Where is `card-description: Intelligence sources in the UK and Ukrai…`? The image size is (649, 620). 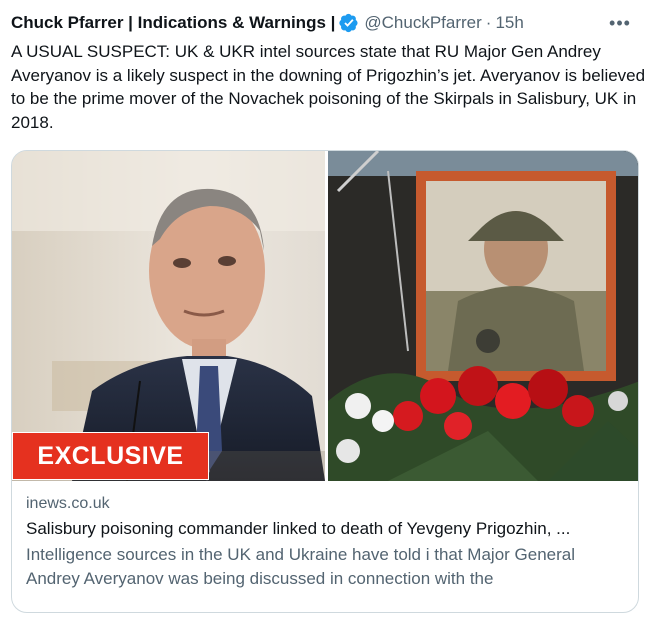
card-description: Intelligence sources in the UK and Ukrai… is located at coordinates (301, 566).